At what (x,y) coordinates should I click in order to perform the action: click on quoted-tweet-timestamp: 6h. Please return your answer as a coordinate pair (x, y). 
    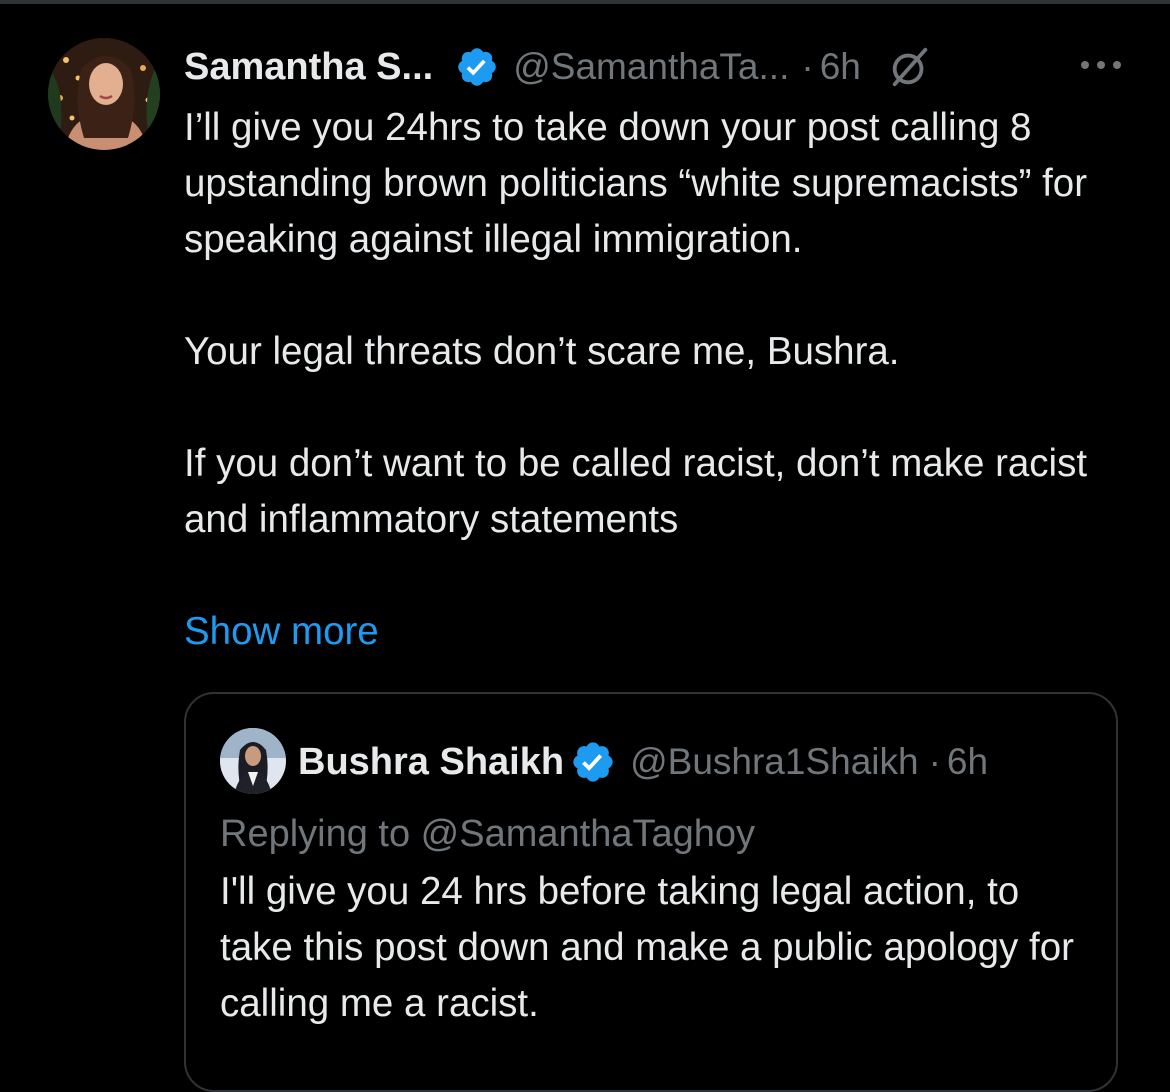
    Looking at the image, I should click on (967, 762).